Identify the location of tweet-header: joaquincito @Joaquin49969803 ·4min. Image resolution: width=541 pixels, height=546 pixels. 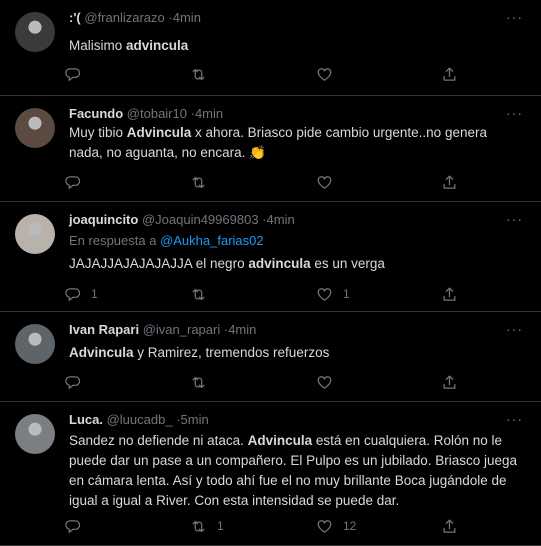
(182, 219).